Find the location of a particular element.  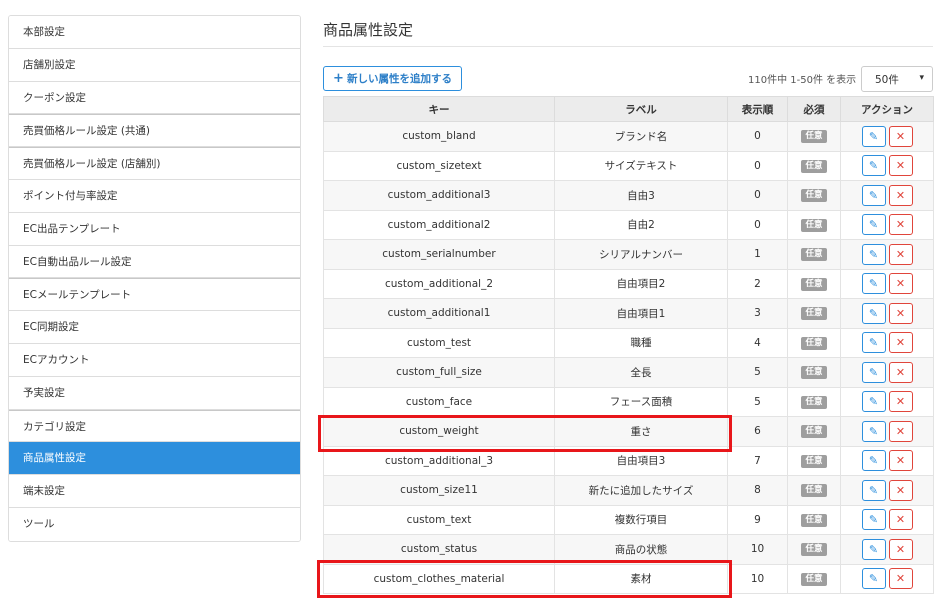

sidebar-item-terminal: 端末設定 is located at coordinates (154, 491).